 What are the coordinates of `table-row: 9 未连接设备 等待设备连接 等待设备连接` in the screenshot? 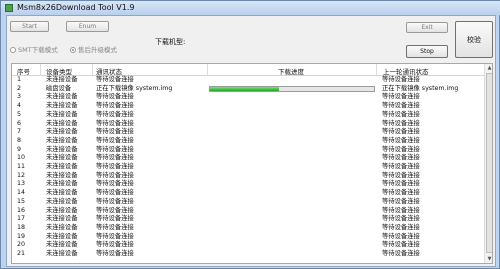 It's located at (248, 150).